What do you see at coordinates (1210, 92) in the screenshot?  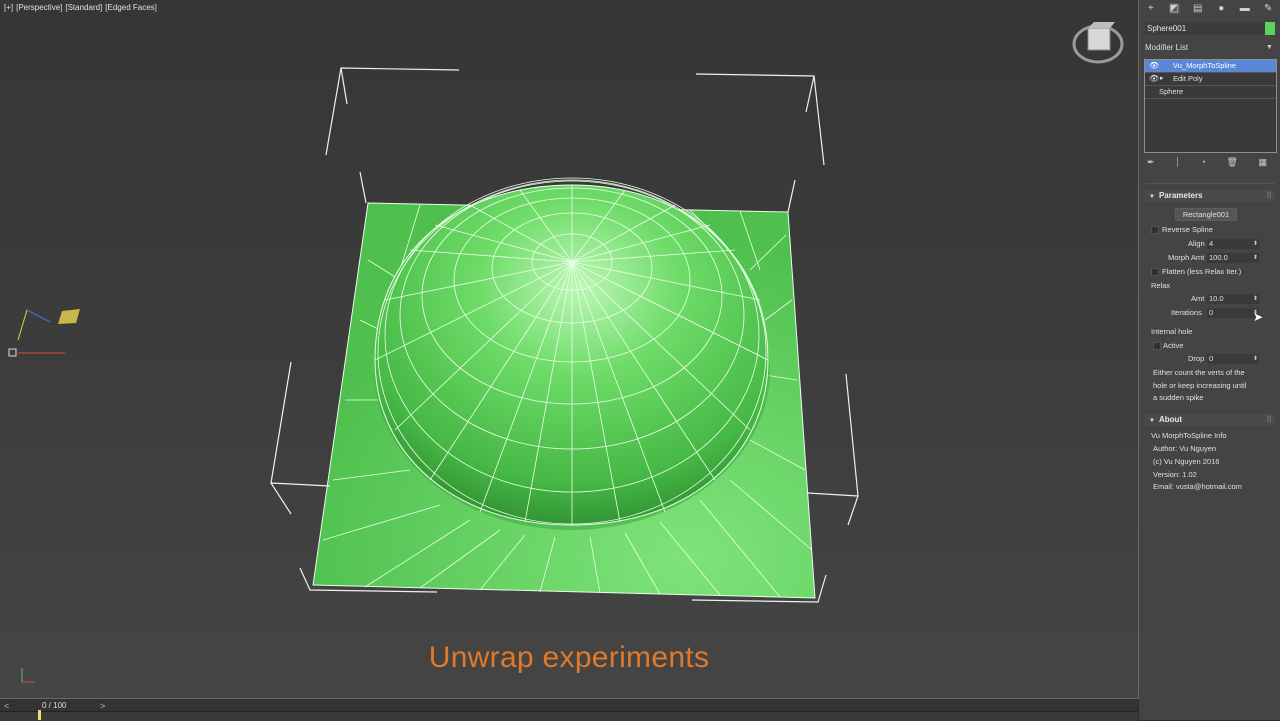 I see `stack-item-sphere: Sphere` at bounding box center [1210, 92].